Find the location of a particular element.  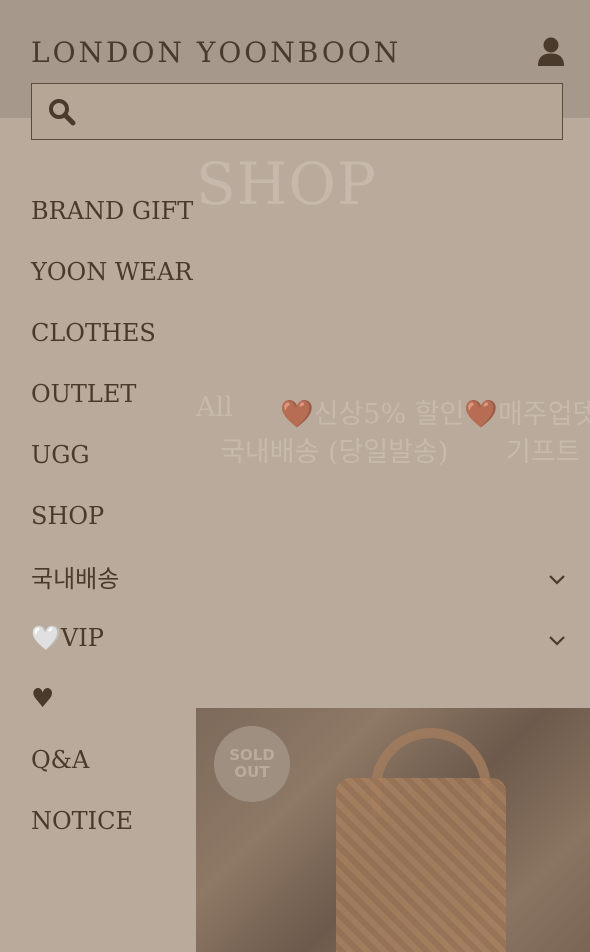

menu-item-shop: SHOP is located at coordinates (301, 515).